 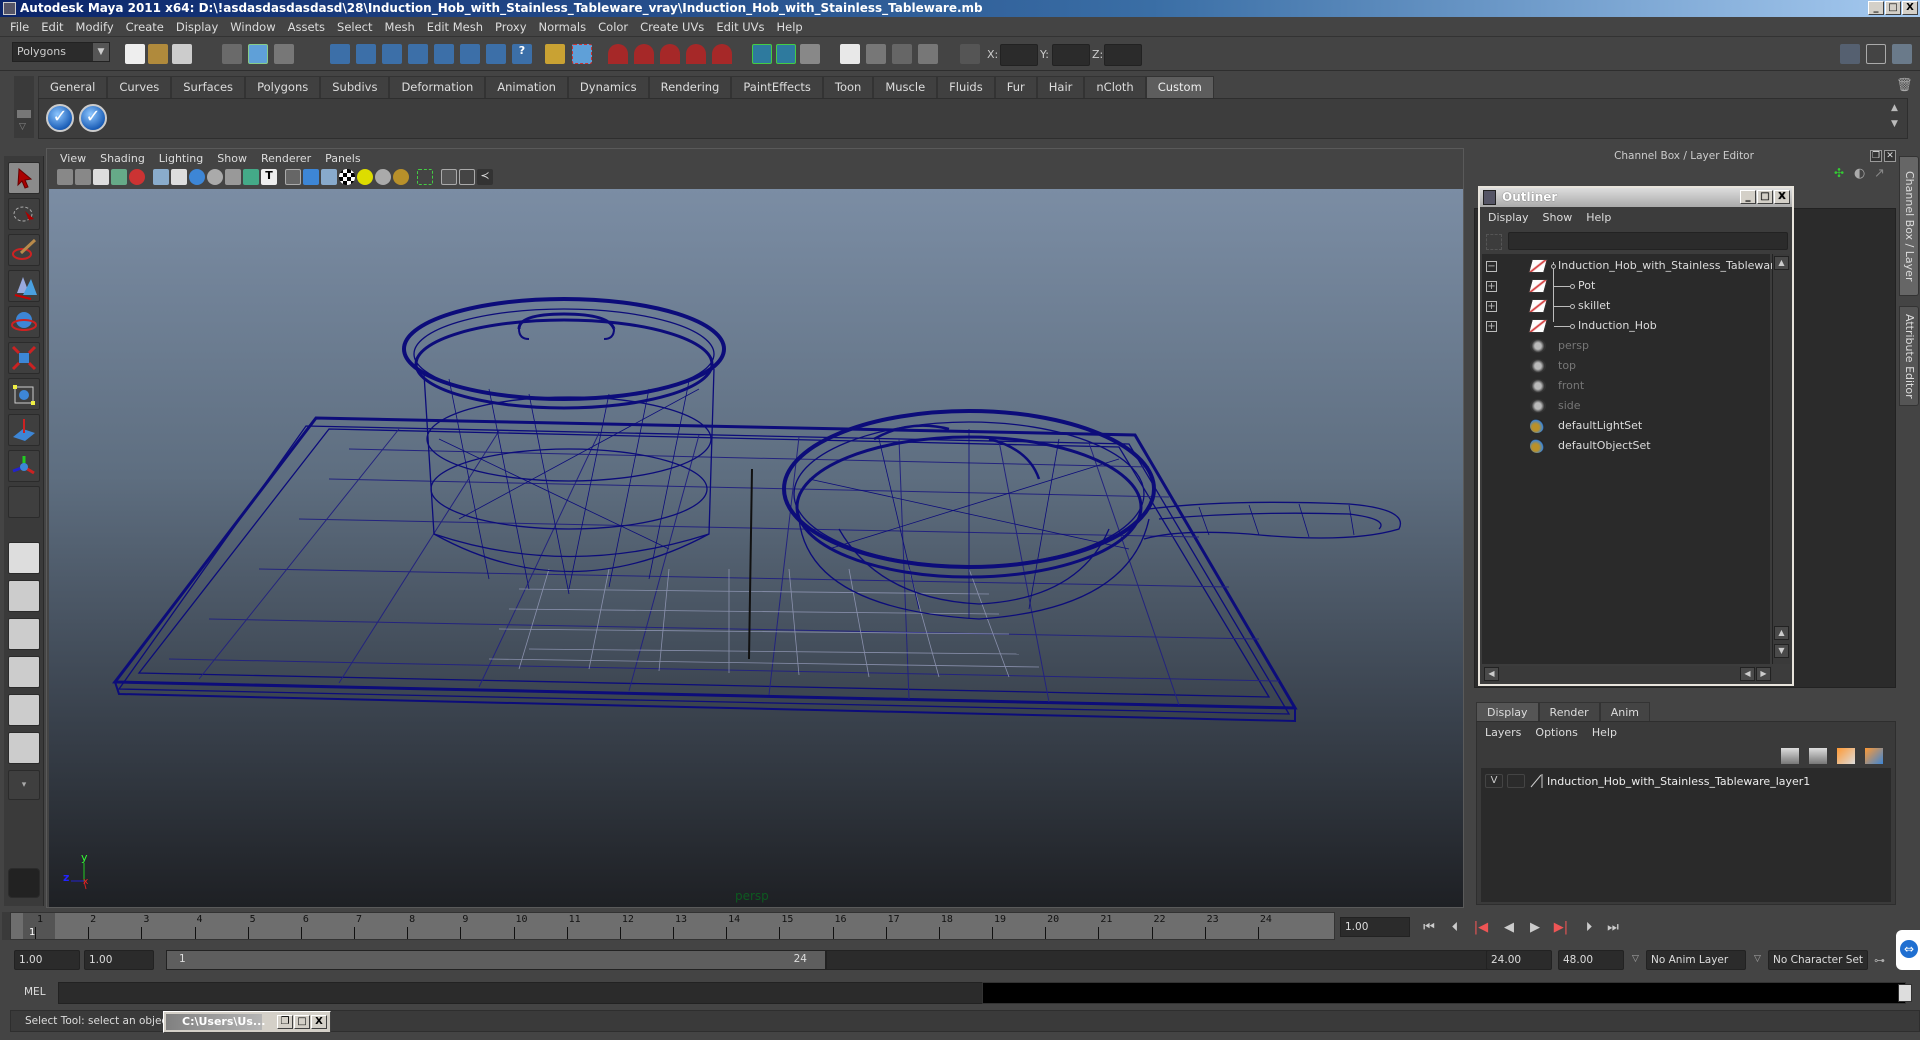 What do you see at coordinates (1624, 712) in the screenshot?
I see `layer-tab-anim: Anim` at bounding box center [1624, 712].